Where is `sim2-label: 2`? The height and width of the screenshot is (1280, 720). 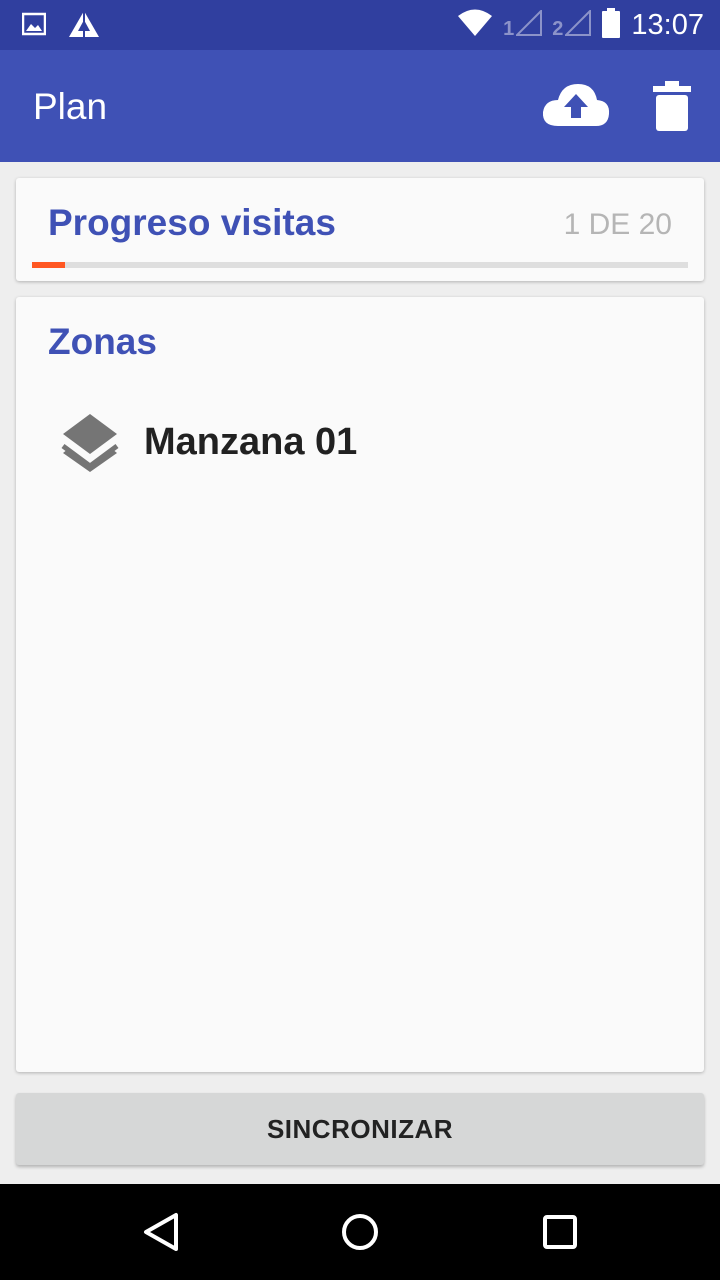
sim2-label: 2 is located at coordinates (558, 28).